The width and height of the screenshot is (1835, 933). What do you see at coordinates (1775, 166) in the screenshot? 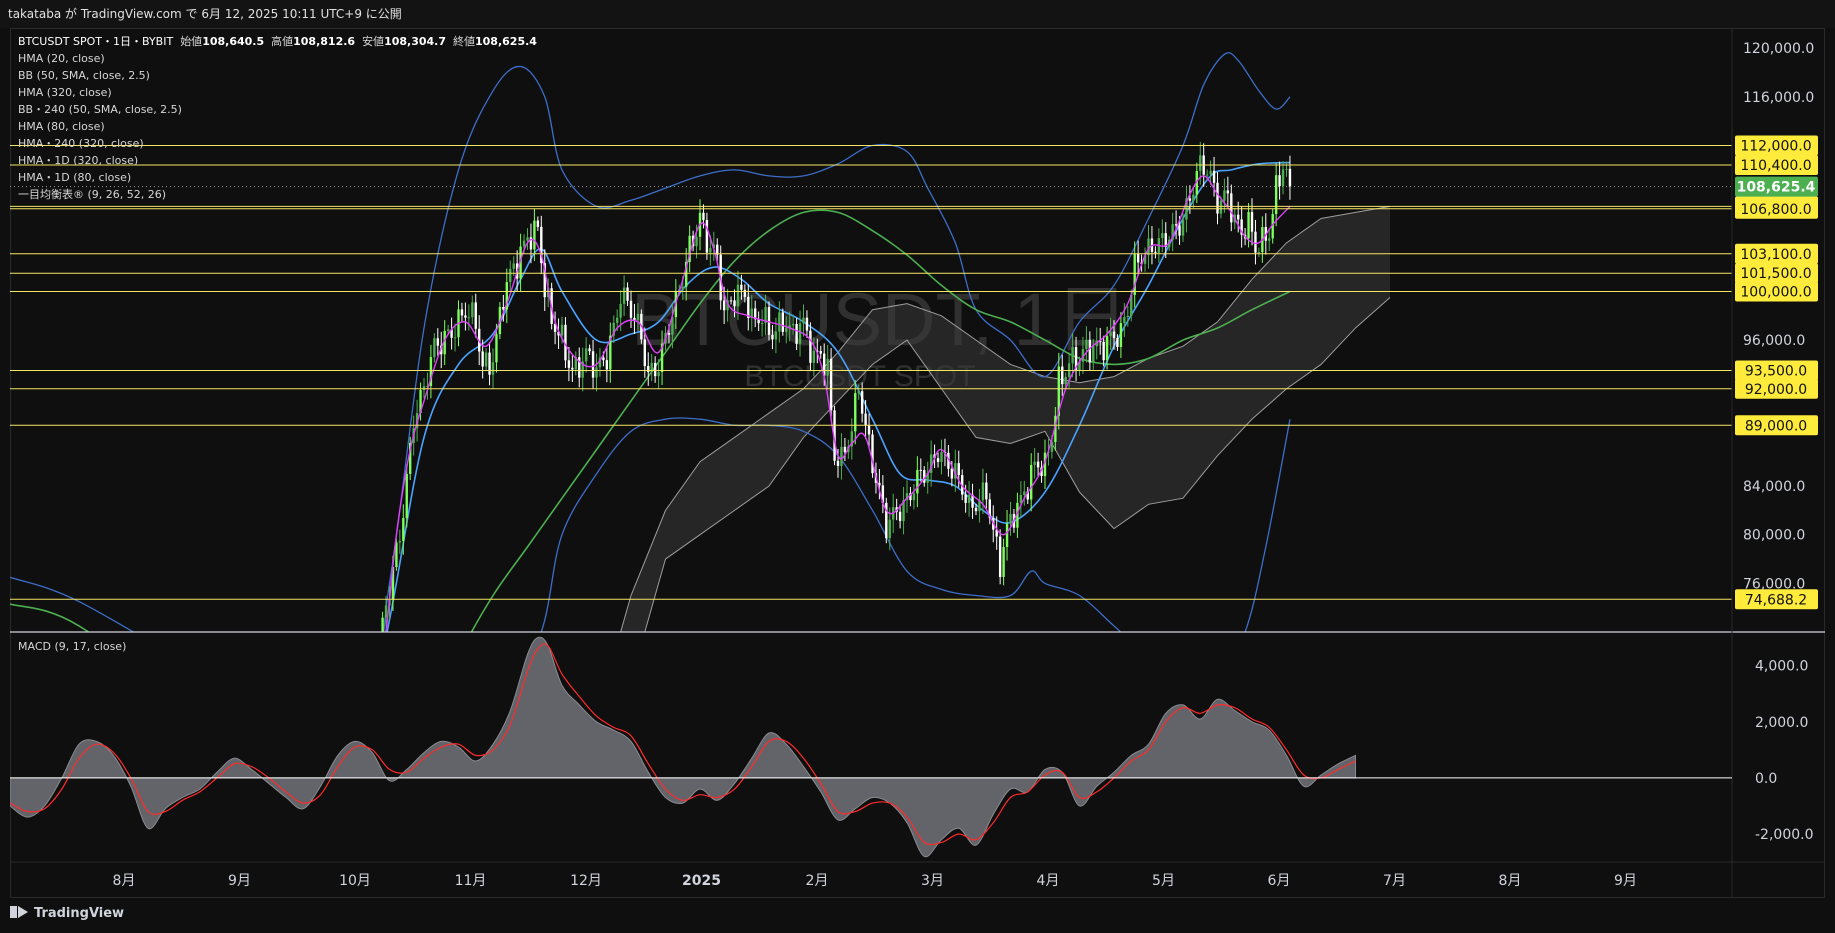
I see `level-price-label: 110,400.0` at bounding box center [1775, 166].